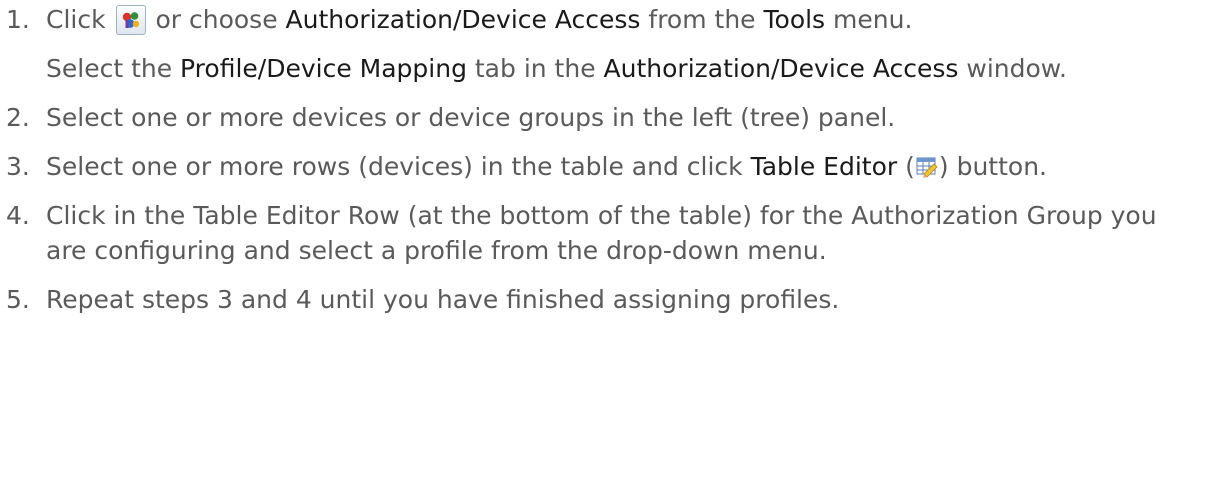  What do you see at coordinates (463, 19) in the screenshot?
I see `menu-item-authorization-device-access: Authorization/Device Access` at bounding box center [463, 19].